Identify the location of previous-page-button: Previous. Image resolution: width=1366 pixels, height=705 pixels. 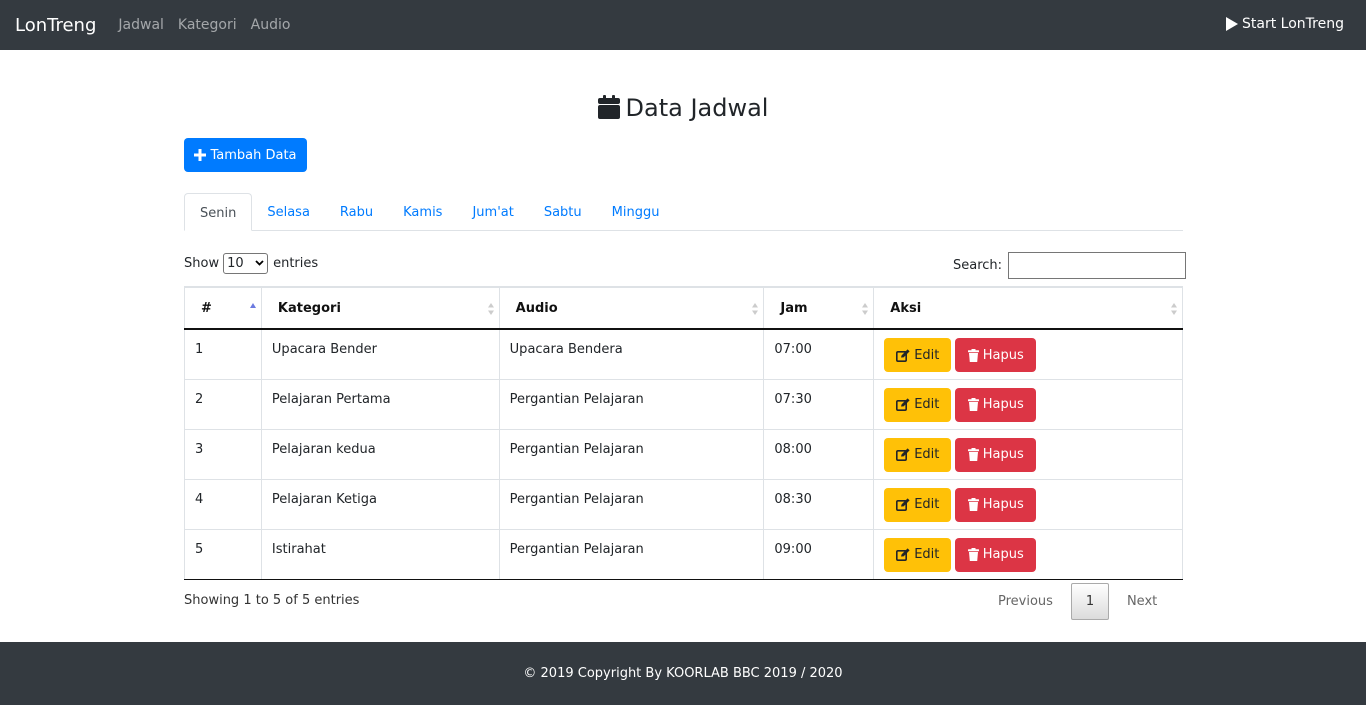
(1025, 601).